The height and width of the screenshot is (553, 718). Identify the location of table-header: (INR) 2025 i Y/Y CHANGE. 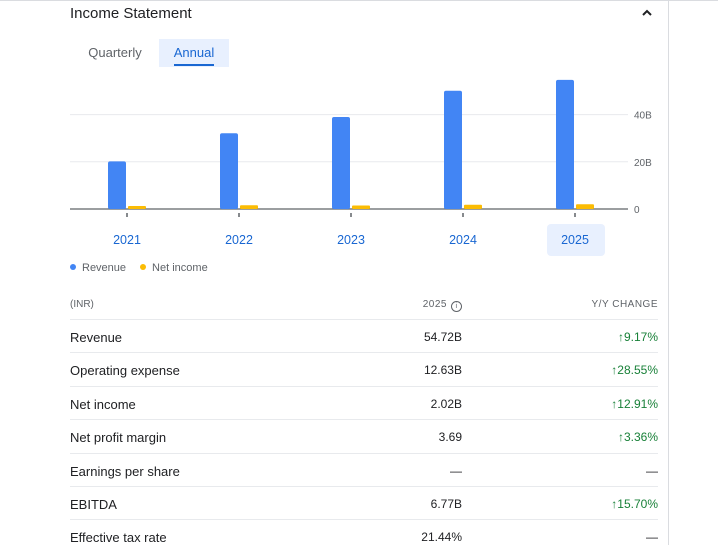
(364, 307).